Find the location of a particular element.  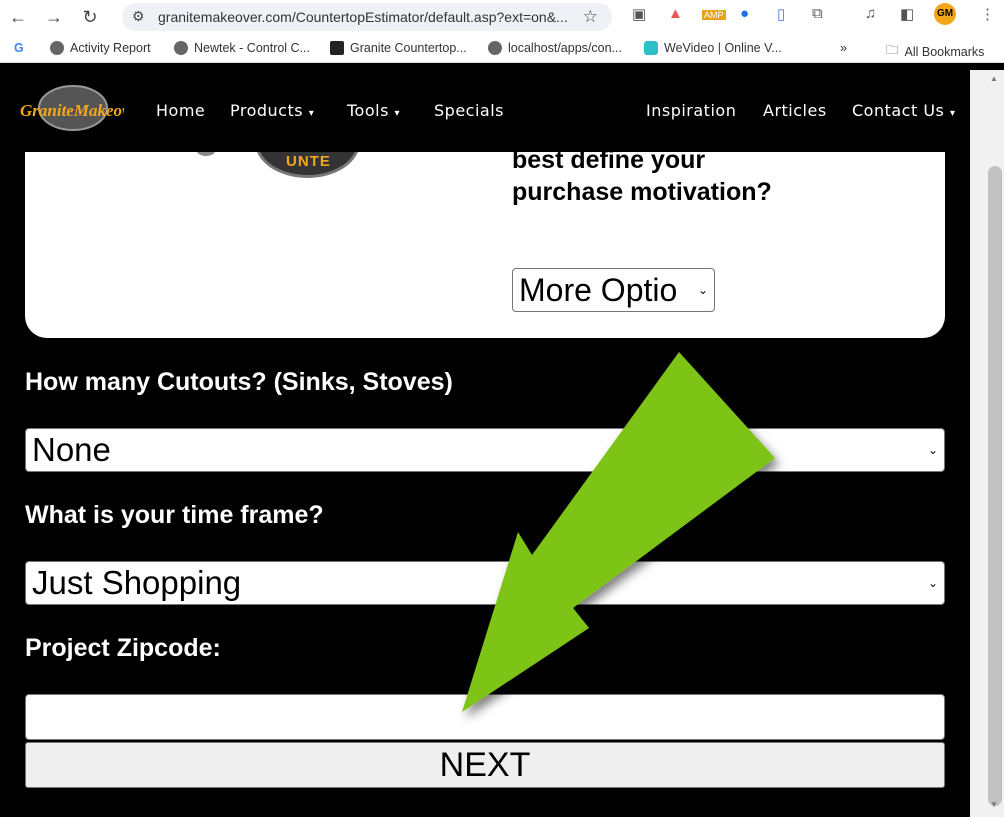

badge-image: UNTE is located at coordinates (307, 165).